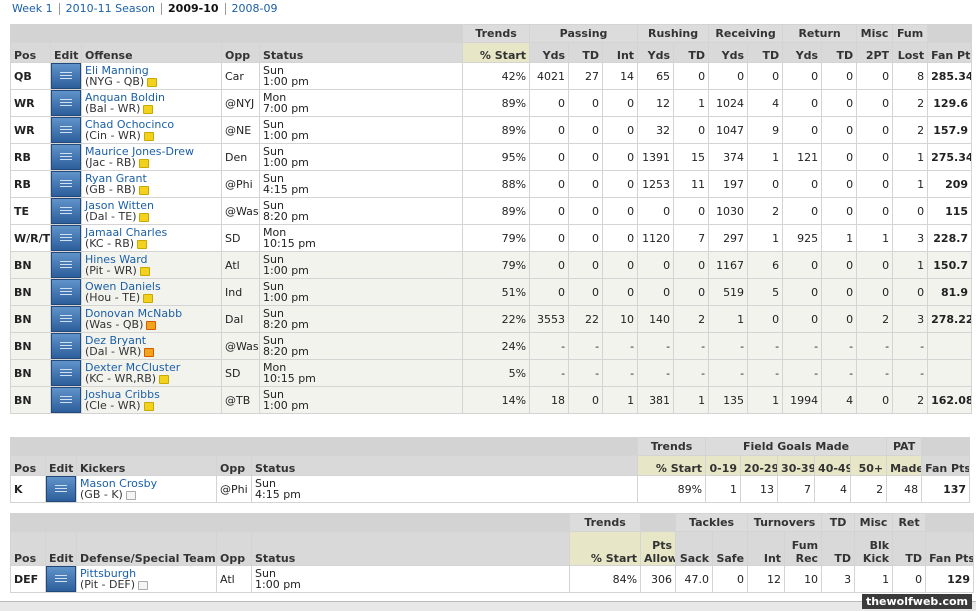 The image size is (976, 611). I want to click on col-pass-td: TD, so click(586, 52).